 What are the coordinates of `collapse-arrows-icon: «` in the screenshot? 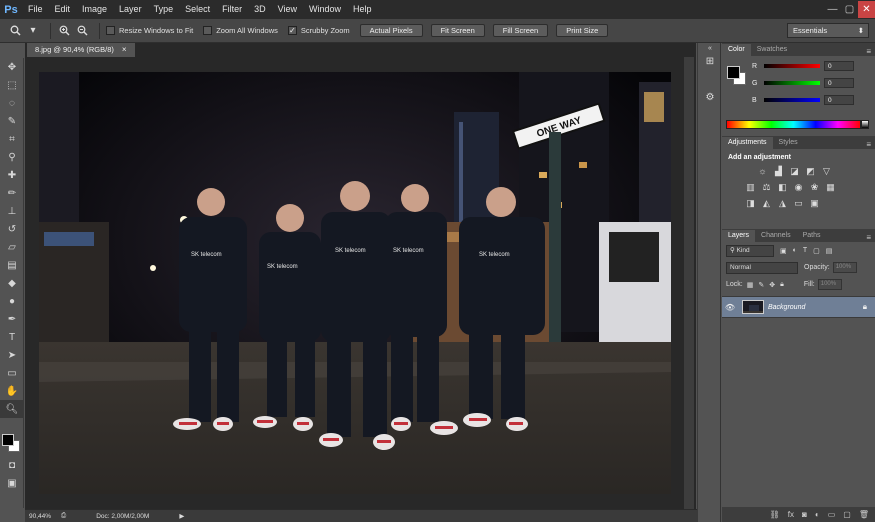 It's located at (710, 48).